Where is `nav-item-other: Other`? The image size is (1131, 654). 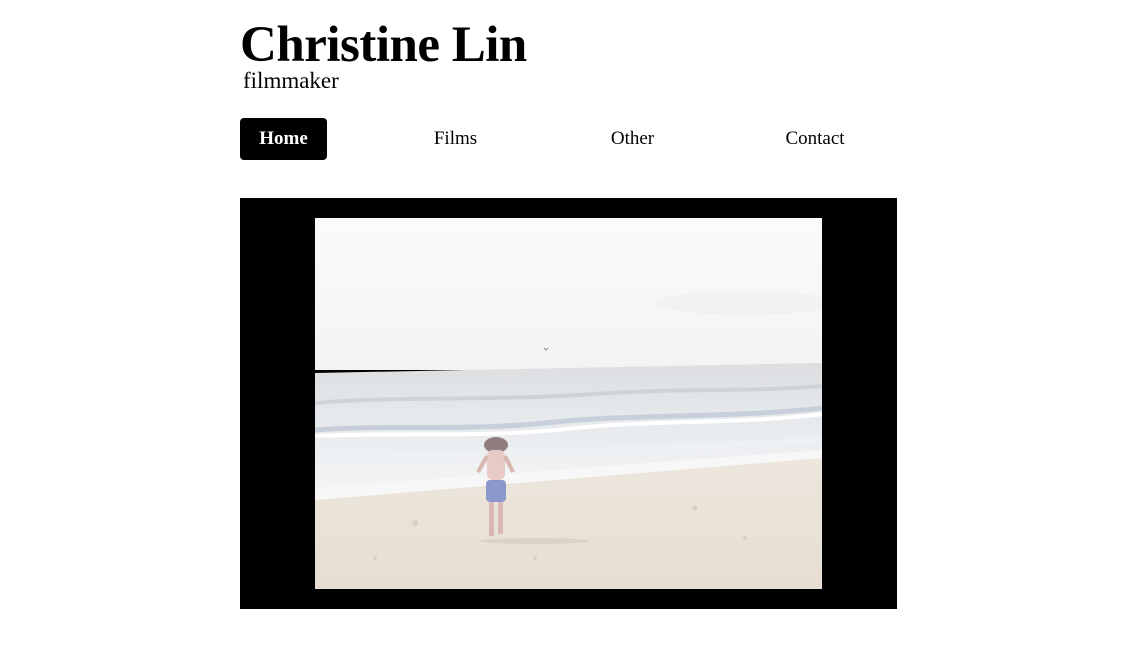
nav-item-other: Other is located at coordinates (632, 139).